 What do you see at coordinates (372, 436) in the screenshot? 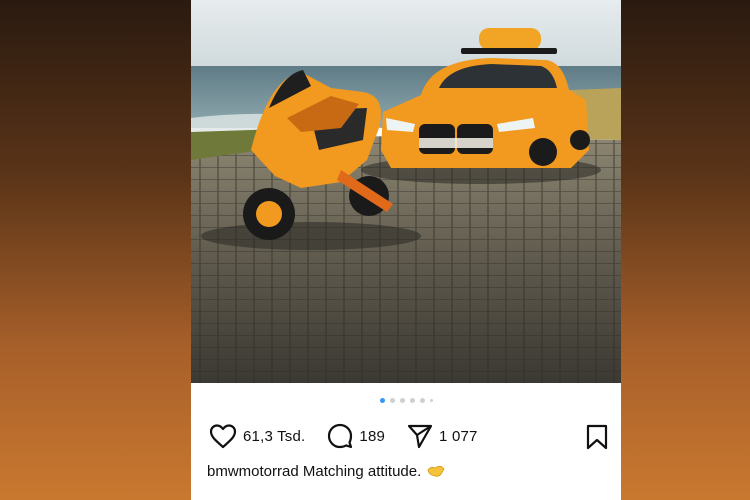
I see `comment-count: 189` at bounding box center [372, 436].